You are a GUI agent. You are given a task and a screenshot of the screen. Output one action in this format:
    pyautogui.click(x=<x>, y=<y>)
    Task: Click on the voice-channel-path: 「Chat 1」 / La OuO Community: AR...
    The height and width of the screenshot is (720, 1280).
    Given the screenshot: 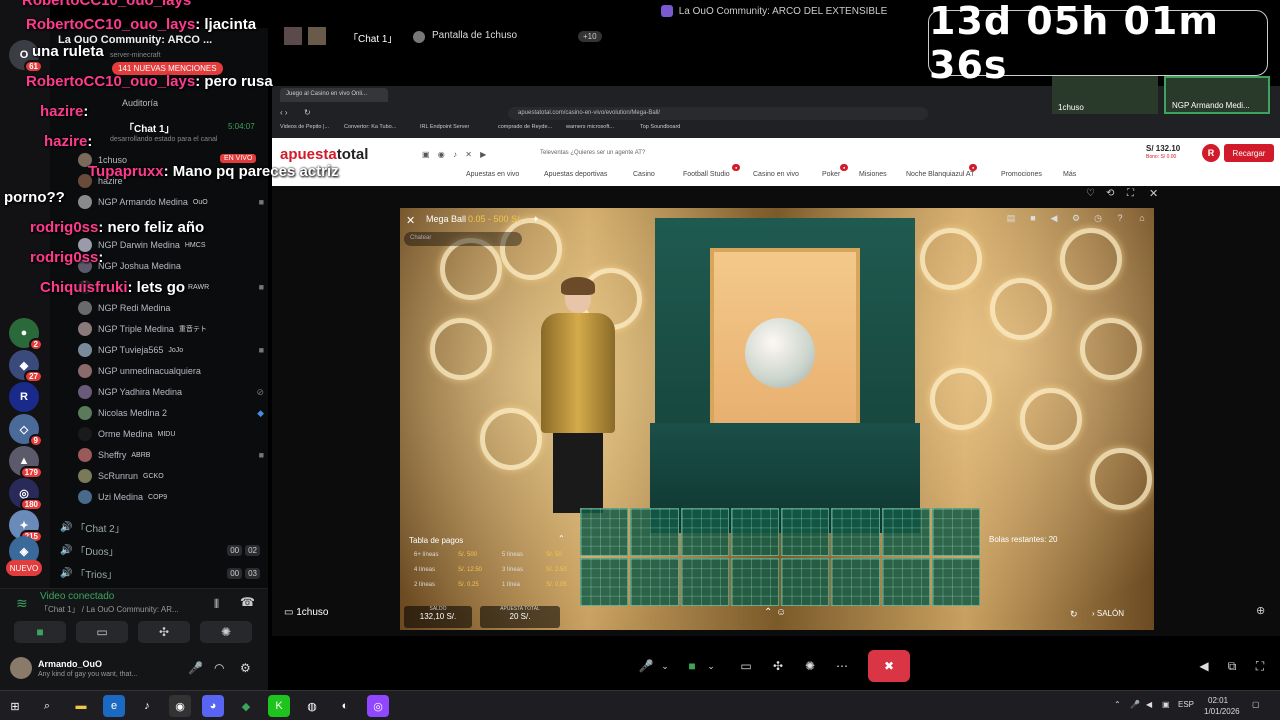 What is the action you would take?
    pyautogui.click(x=109, y=609)
    